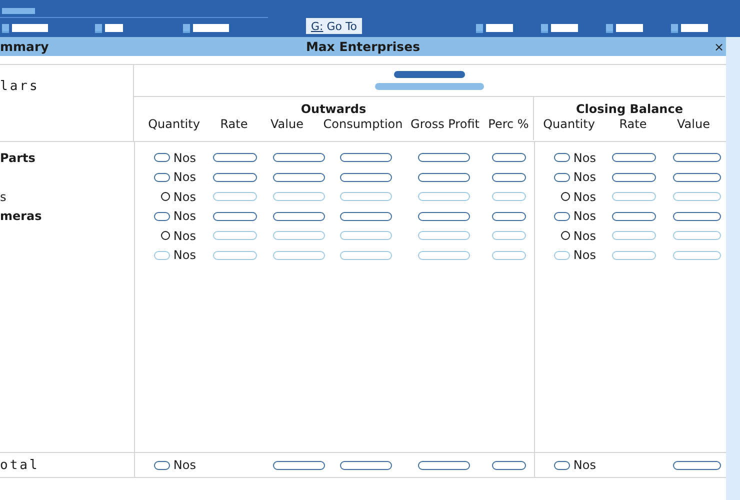 Image resolution: width=740 pixels, height=500 pixels. What do you see at coordinates (508, 124) in the screenshot?
I see `column-heading: Perc %` at bounding box center [508, 124].